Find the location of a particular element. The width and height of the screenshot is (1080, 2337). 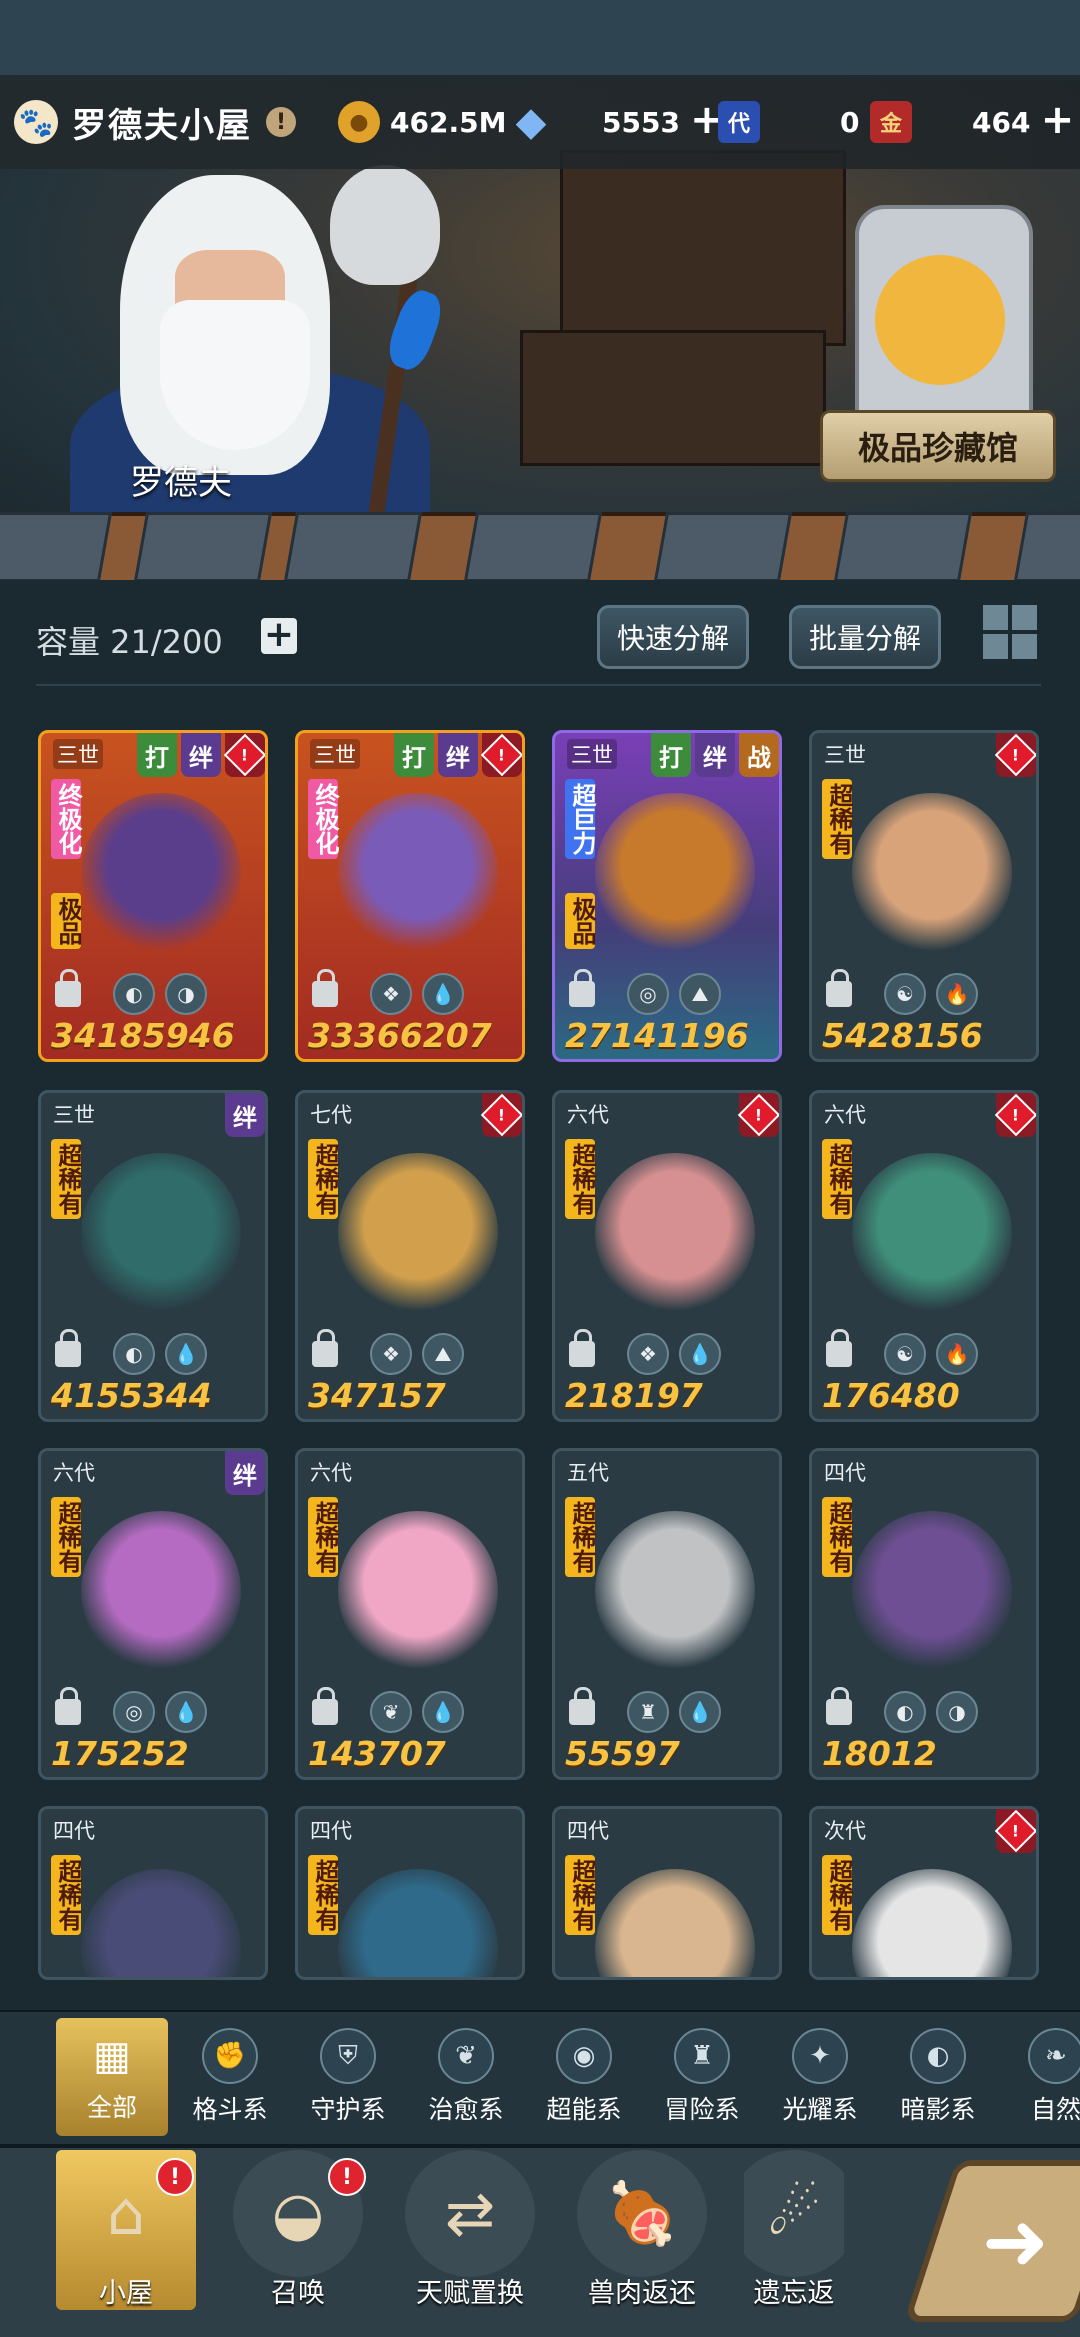

element-icon: ◐ is located at coordinates (905, 1712).